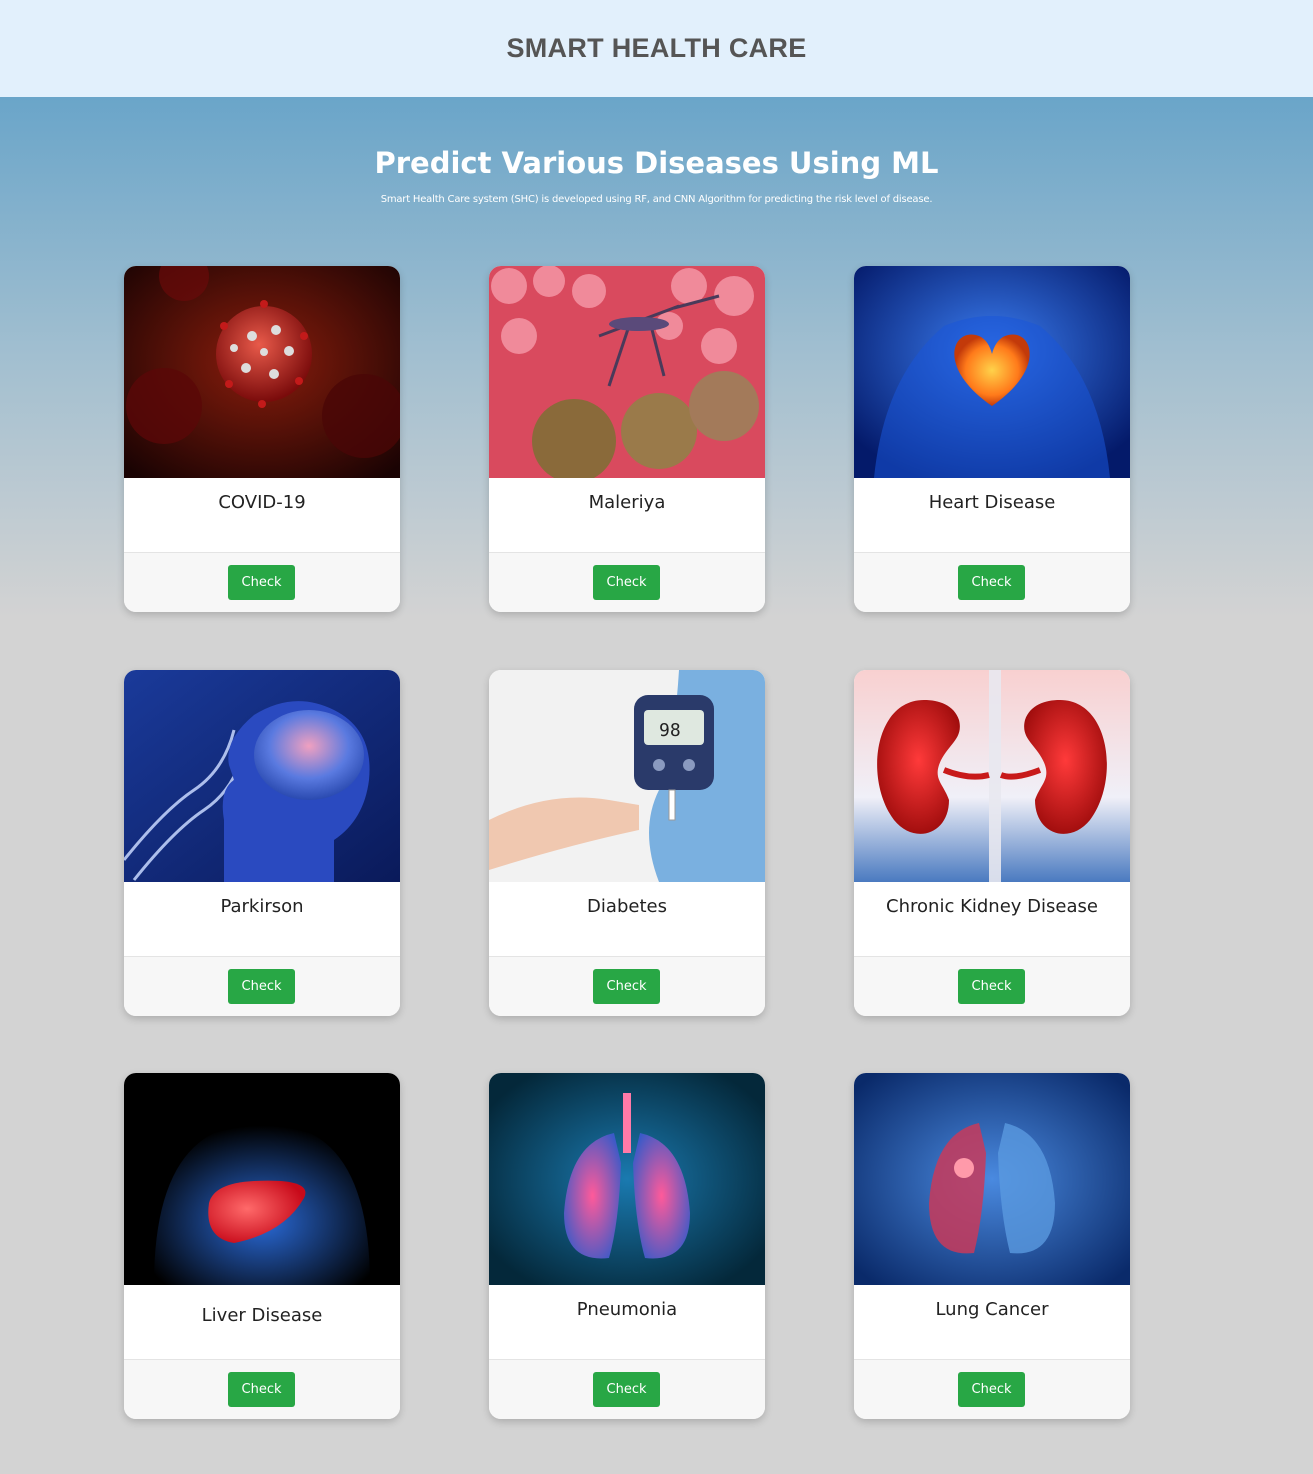 The width and height of the screenshot is (1313, 1474). I want to click on check-chronic-kidney-disease-button: Check, so click(991, 986).